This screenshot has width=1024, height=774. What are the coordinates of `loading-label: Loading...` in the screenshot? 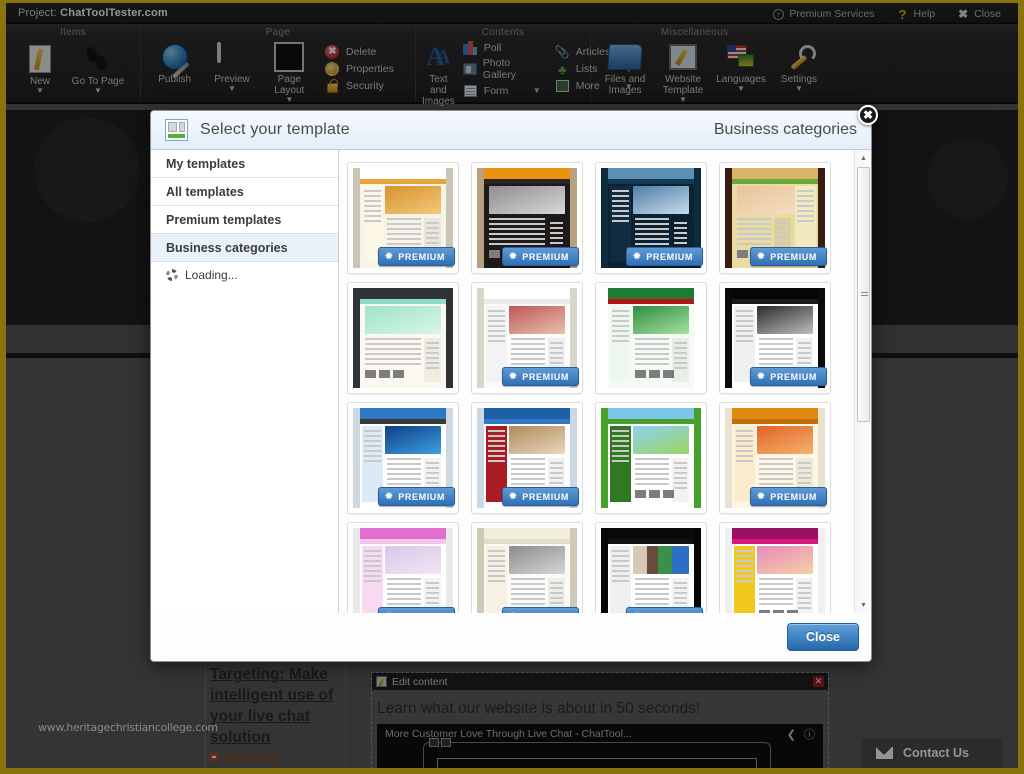 It's located at (211, 275).